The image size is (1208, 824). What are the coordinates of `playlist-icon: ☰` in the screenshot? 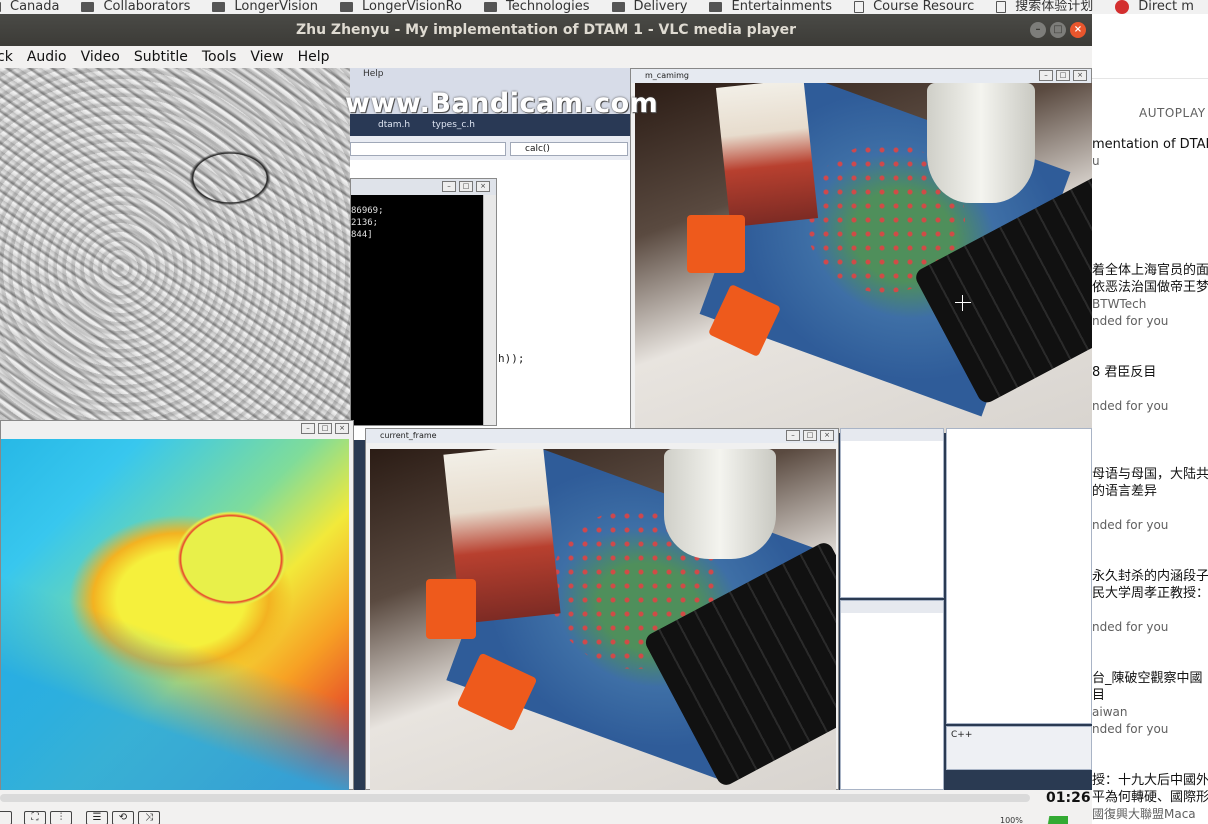 It's located at (97, 817).